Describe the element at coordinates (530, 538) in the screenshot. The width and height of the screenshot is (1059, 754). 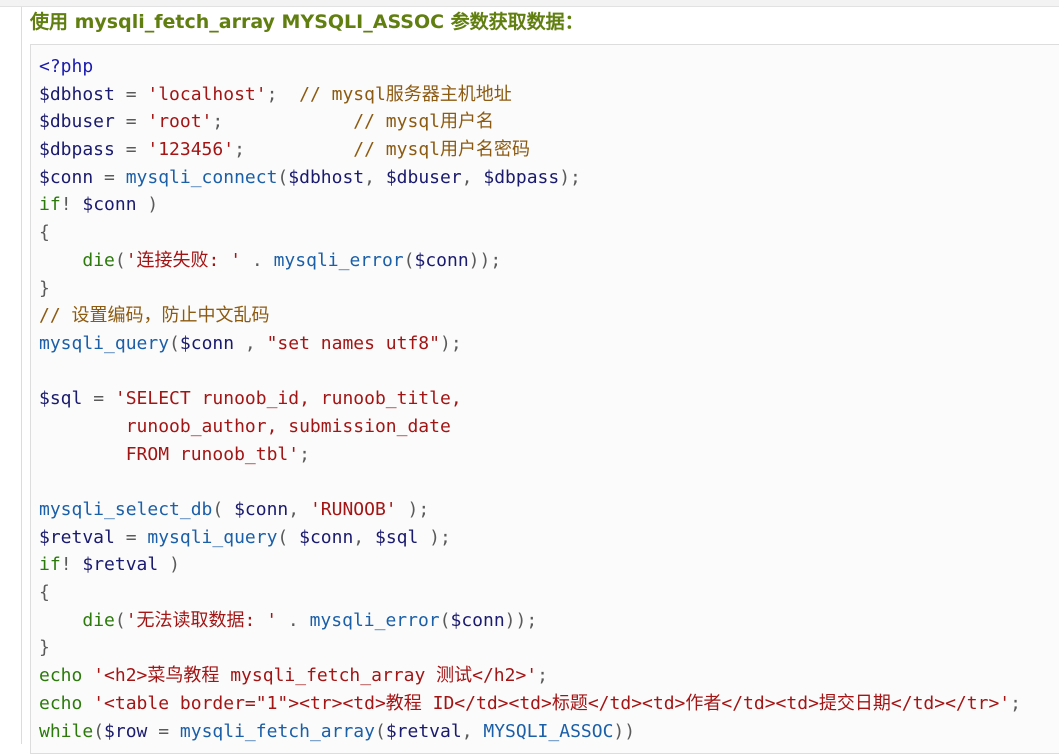
I see `code-line: $retval = mysqli_query( $conn, $sql );` at that location.